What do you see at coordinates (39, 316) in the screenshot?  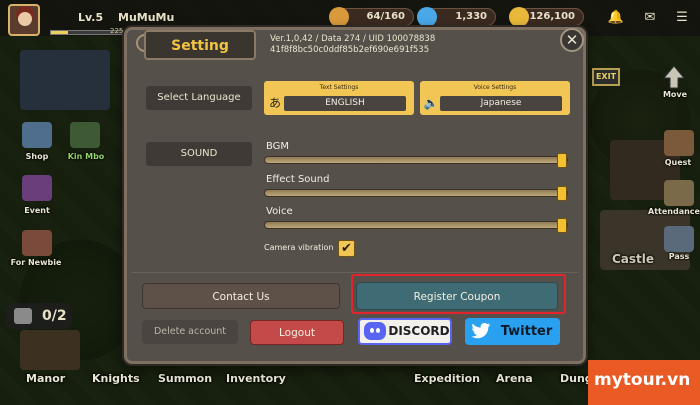 I see `slot-count-badge: 0/2` at bounding box center [39, 316].